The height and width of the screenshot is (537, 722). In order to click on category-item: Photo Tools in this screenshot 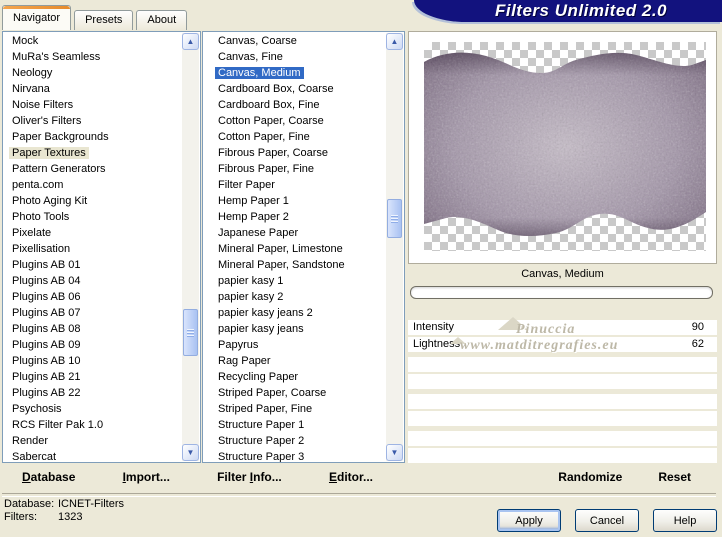, I will do `click(93, 217)`.